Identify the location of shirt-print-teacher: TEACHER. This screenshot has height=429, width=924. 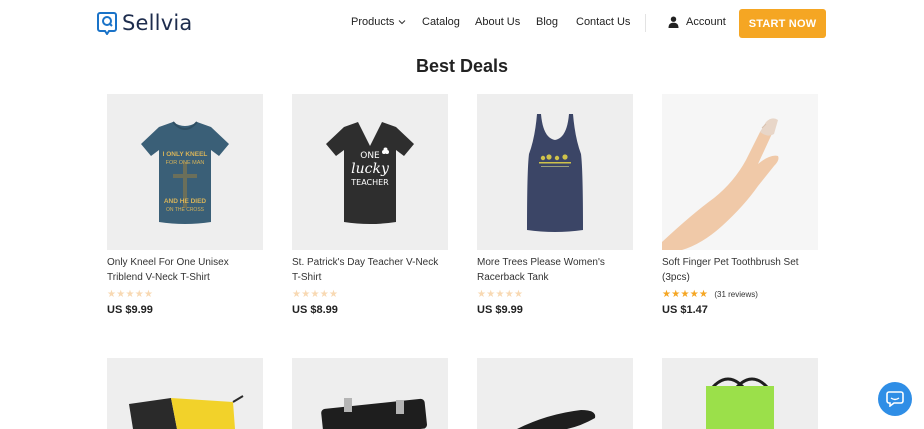
(369, 182).